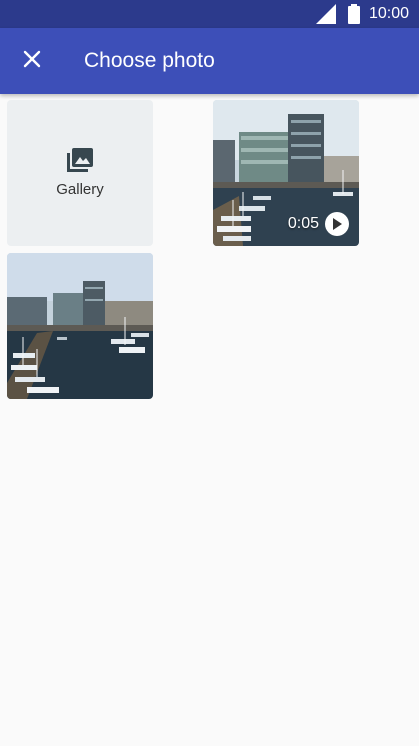 The image size is (419, 746). What do you see at coordinates (326, 16) in the screenshot?
I see `signal-icon` at bounding box center [326, 16].